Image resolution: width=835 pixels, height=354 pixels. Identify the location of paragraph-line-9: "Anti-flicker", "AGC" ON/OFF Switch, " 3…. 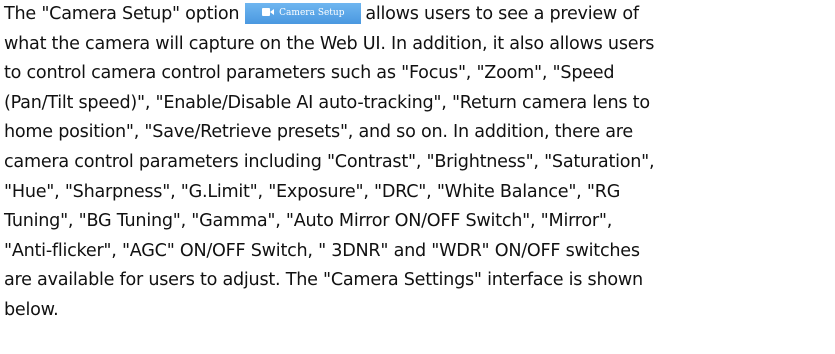
(322, 250).